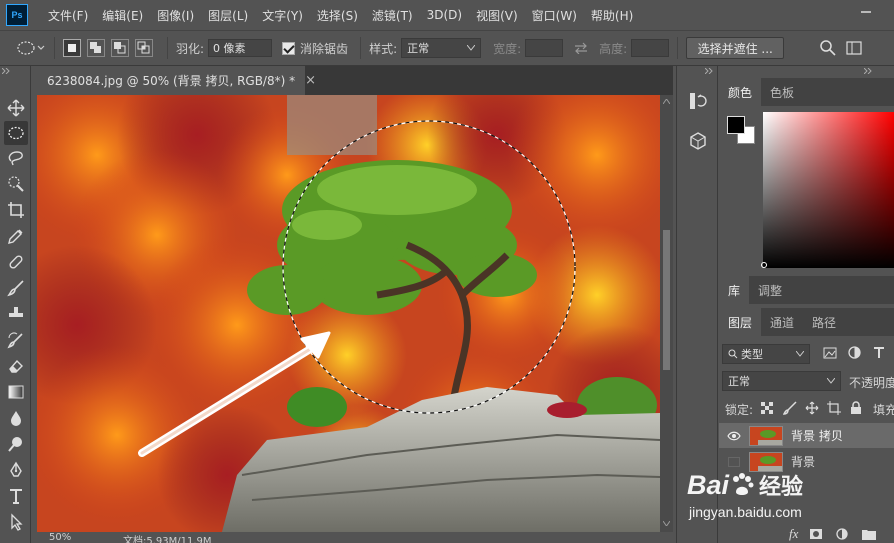 The width and height of the screenshot is (894, 543). Describe the element at coordinates (441, 48) in the screenshot. I see `style-dropdown: 正常` at that location.